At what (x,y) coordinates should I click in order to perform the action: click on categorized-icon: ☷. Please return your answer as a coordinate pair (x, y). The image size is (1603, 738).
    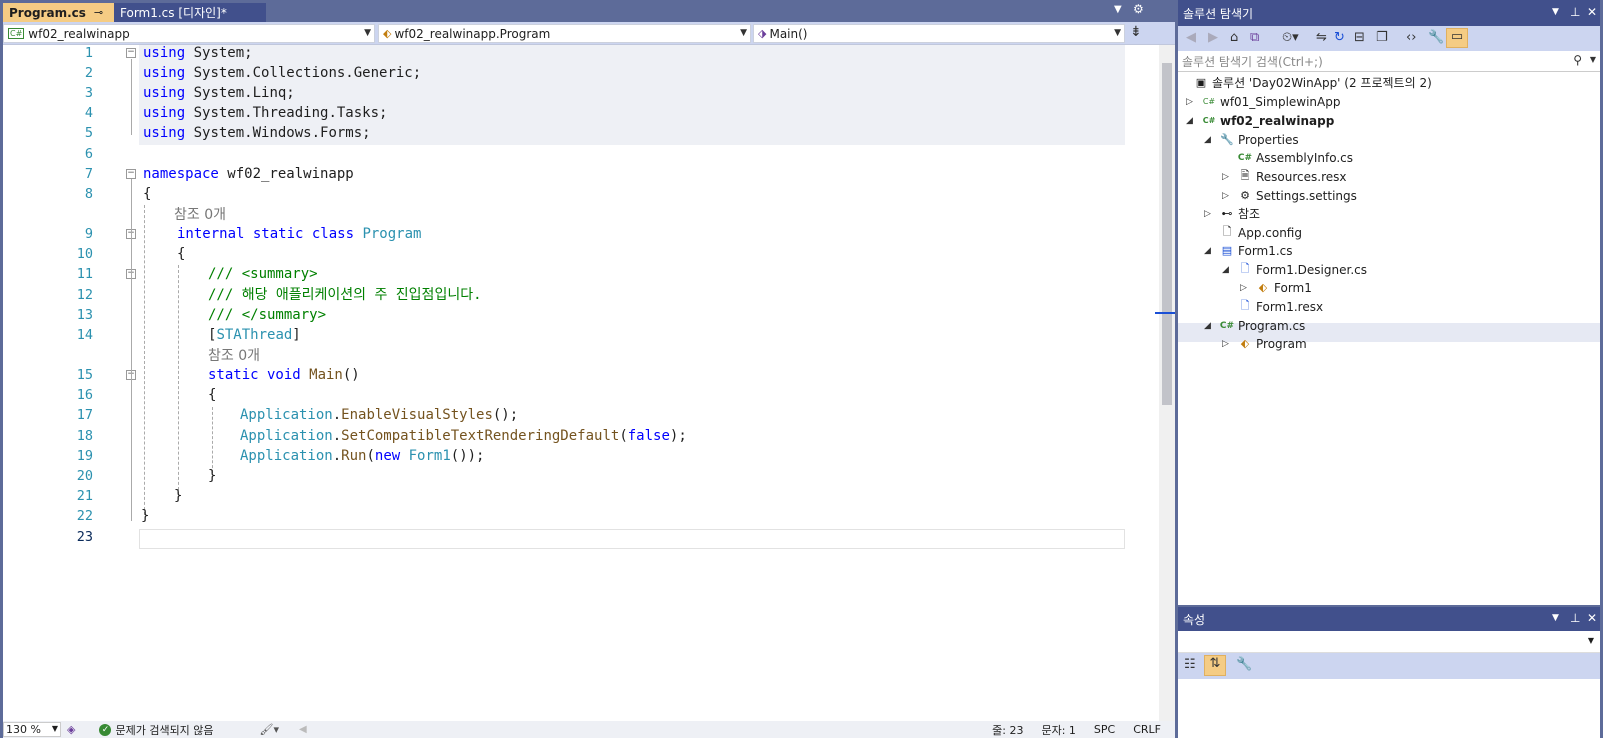
    Looking at the image, I should click on (1190, 664).